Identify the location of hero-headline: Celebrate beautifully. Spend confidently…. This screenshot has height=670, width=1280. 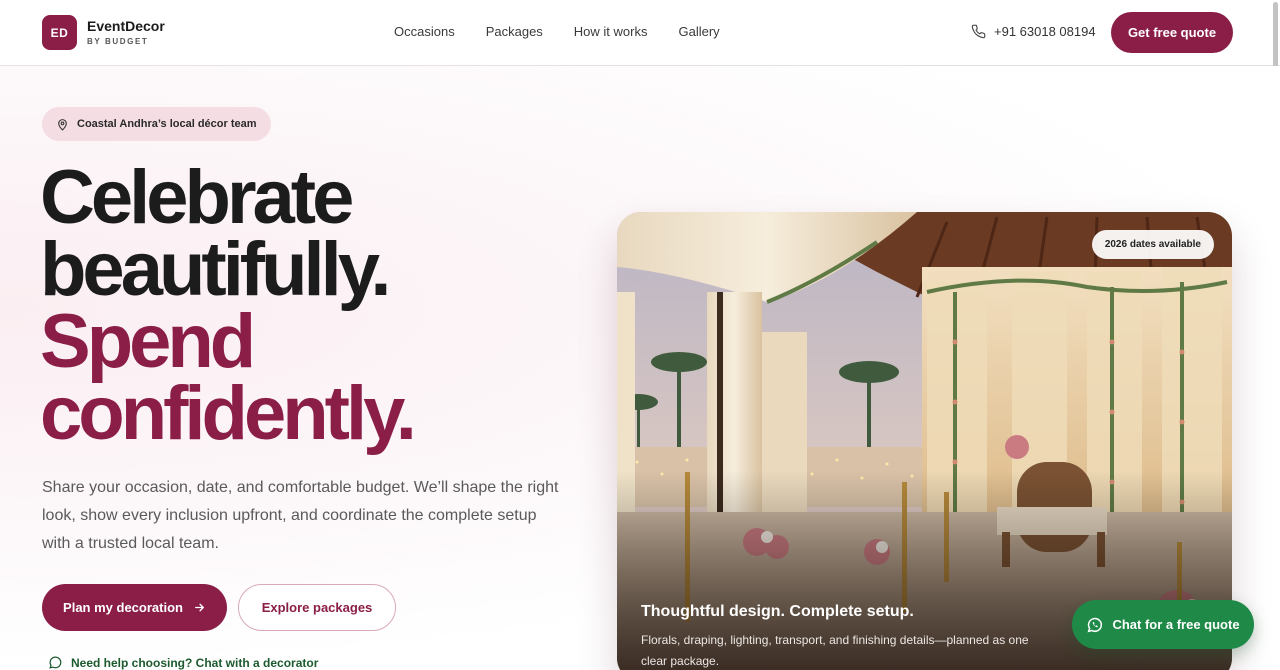
(228, 305).